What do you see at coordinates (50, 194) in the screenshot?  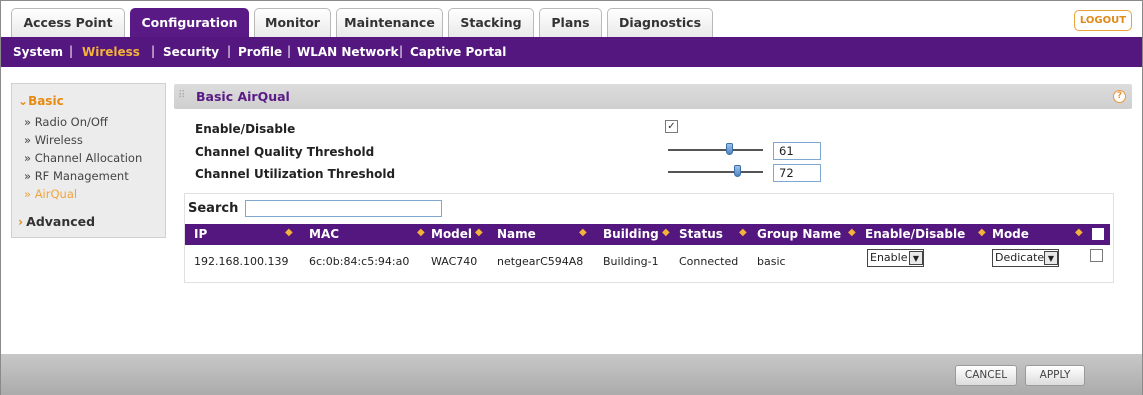 I see `leftnav-item-airqual: » AirQual` at bounding box center [50, 194].